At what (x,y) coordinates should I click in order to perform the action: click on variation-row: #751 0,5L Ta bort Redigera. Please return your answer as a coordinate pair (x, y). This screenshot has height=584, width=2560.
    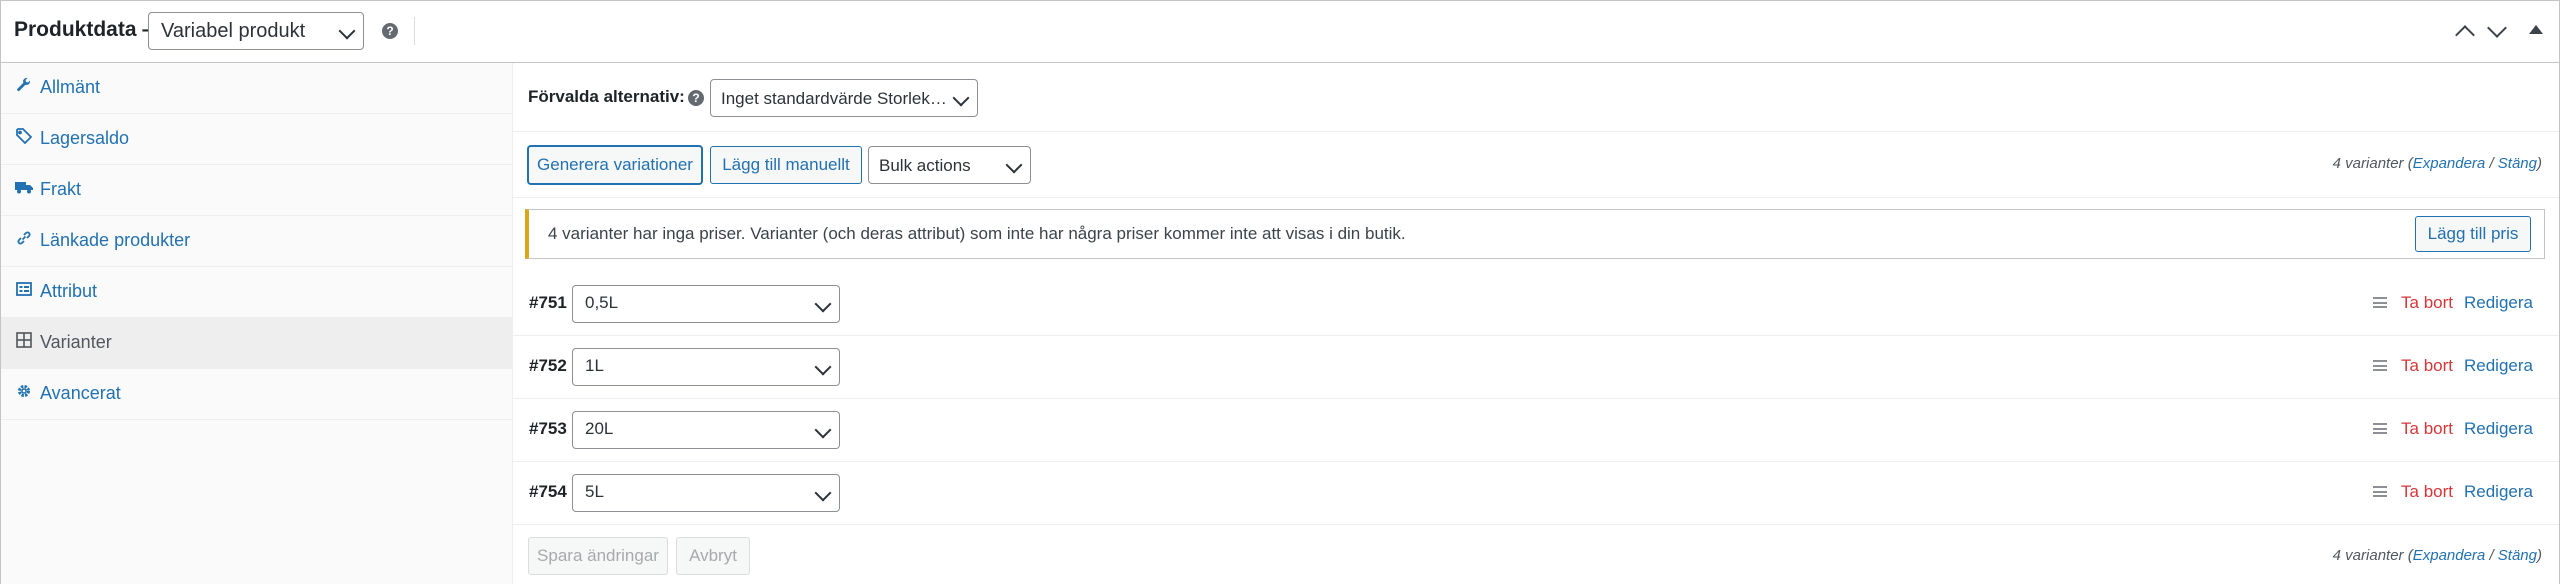
    Looking at the image, I should click on (1536, 304).